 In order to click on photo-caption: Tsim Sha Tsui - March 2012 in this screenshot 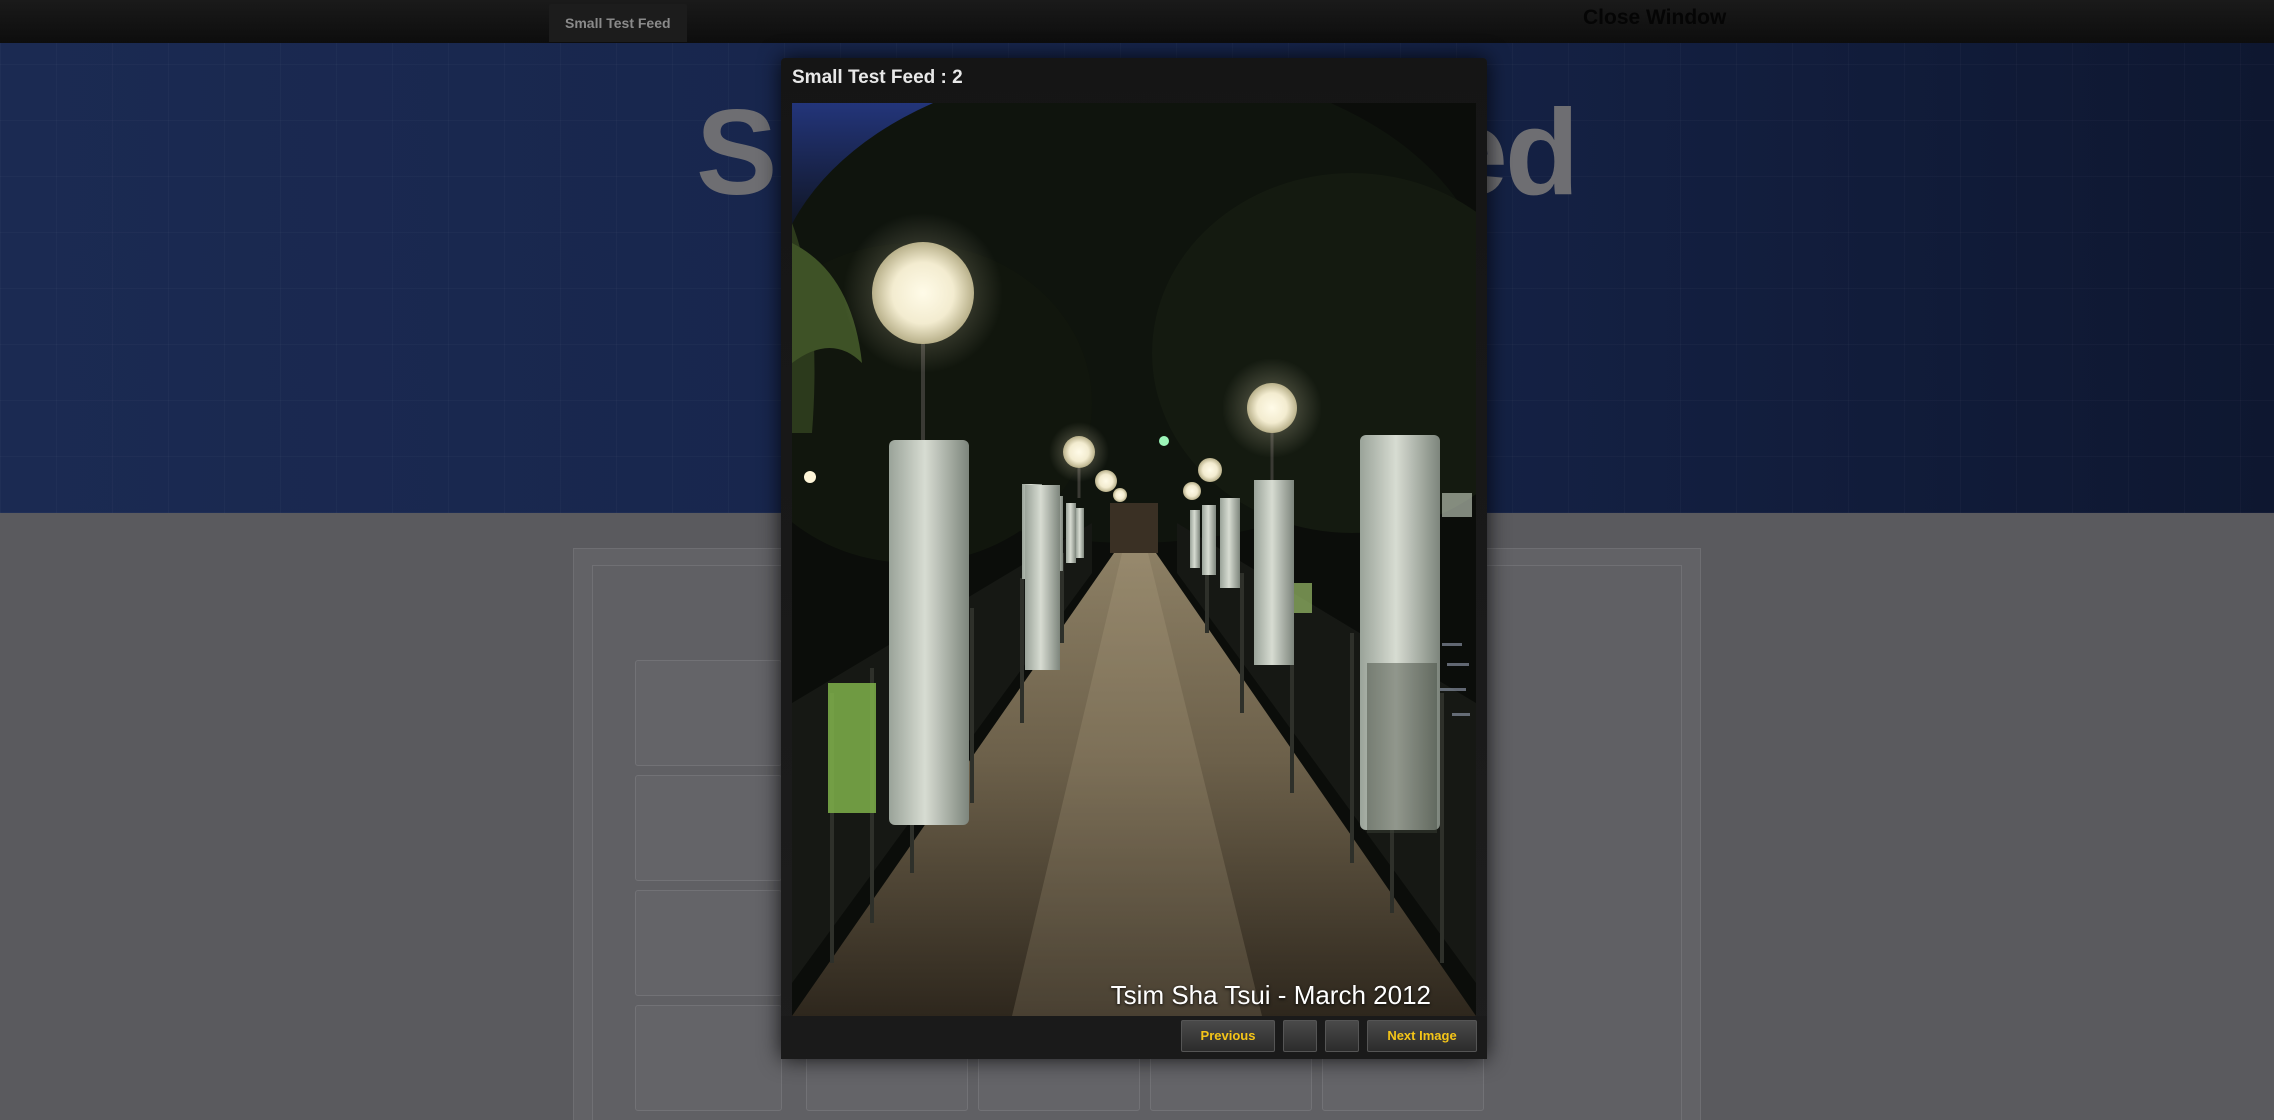, I will do `click(1270, 995)`.